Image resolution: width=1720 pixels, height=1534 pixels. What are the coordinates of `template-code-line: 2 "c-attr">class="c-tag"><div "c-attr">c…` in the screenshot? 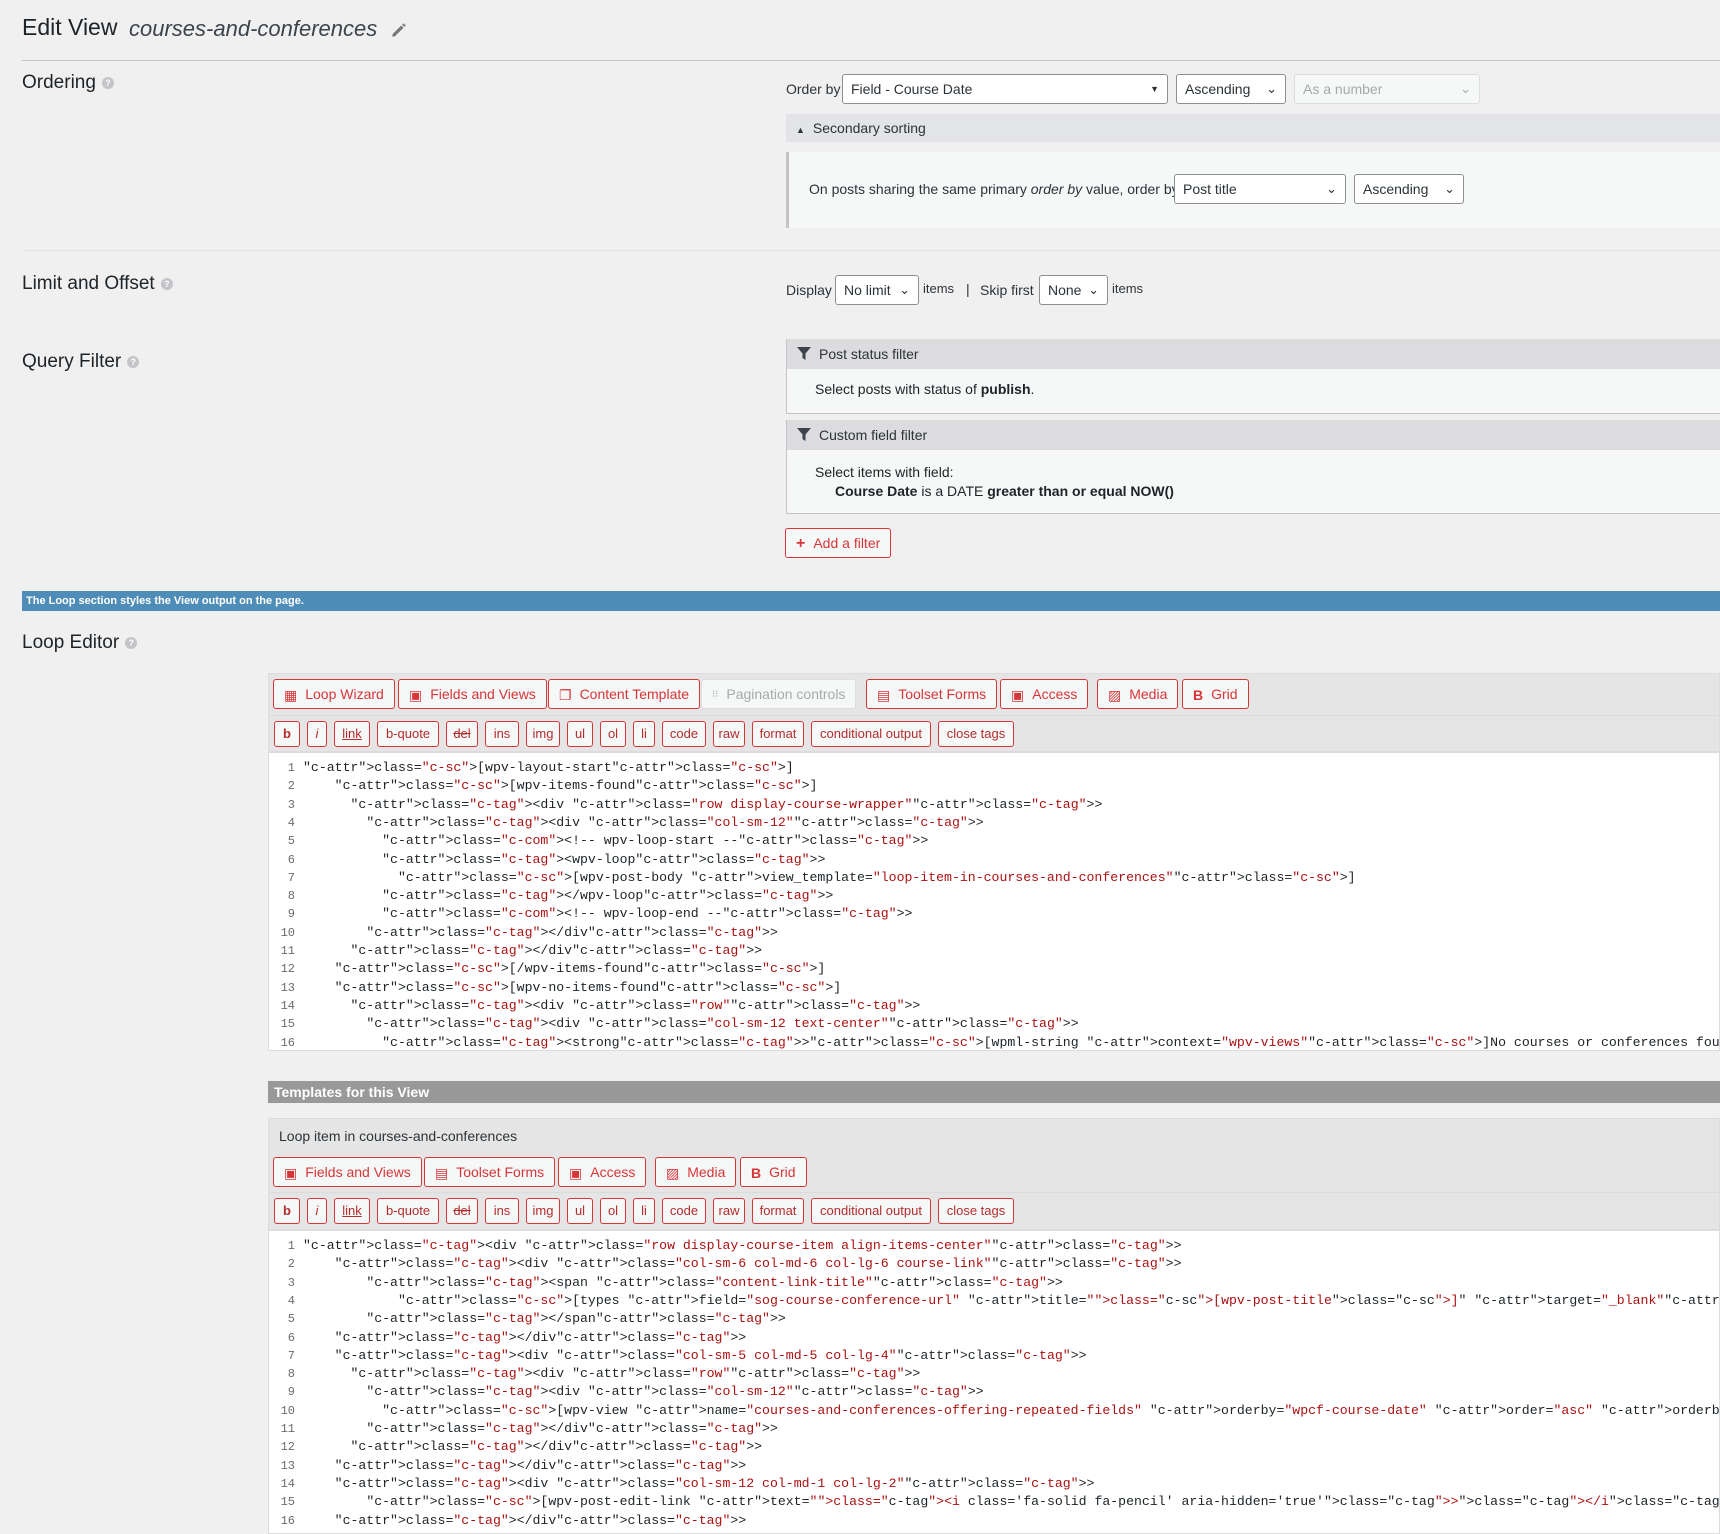 It's located at (994, 1264).